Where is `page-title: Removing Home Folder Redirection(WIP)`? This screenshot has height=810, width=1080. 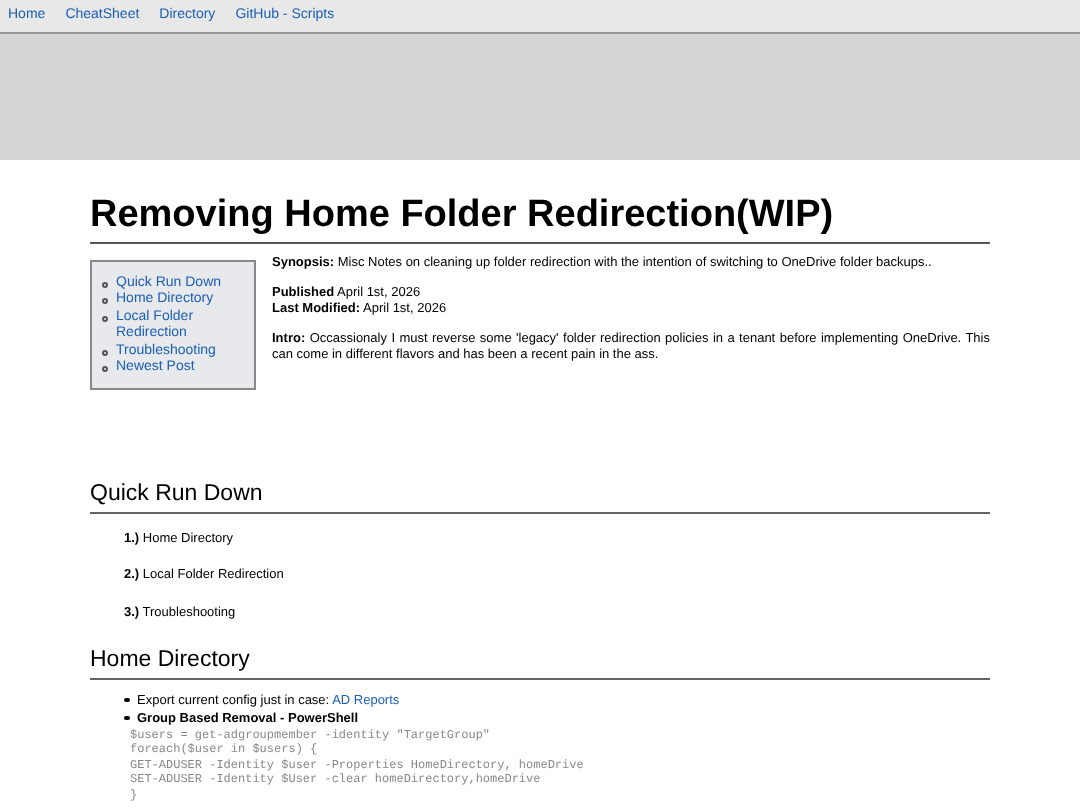 page-title: Removing Home Folder Redirection(WIP) is located at coordinates (540, 220).